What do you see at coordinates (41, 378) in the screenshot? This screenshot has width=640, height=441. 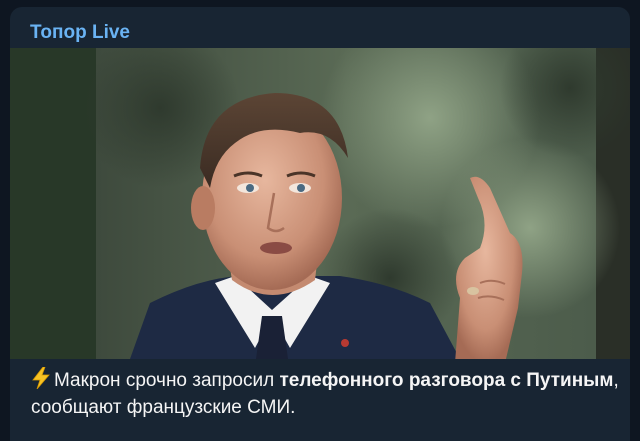 I see `lightning-bolt-icon` at bounding box center [41, 378].